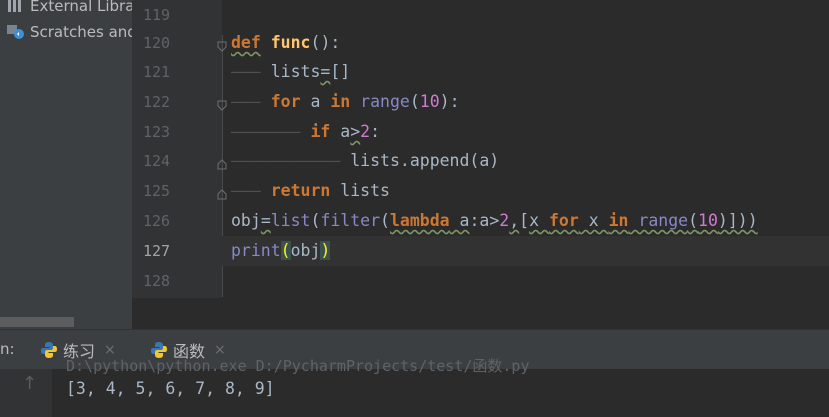  What do you see at coordinates (365, 160) in the screenshot?
I see `code-text: ——————————— lists.append(a)` at bounding box center [365, 160].